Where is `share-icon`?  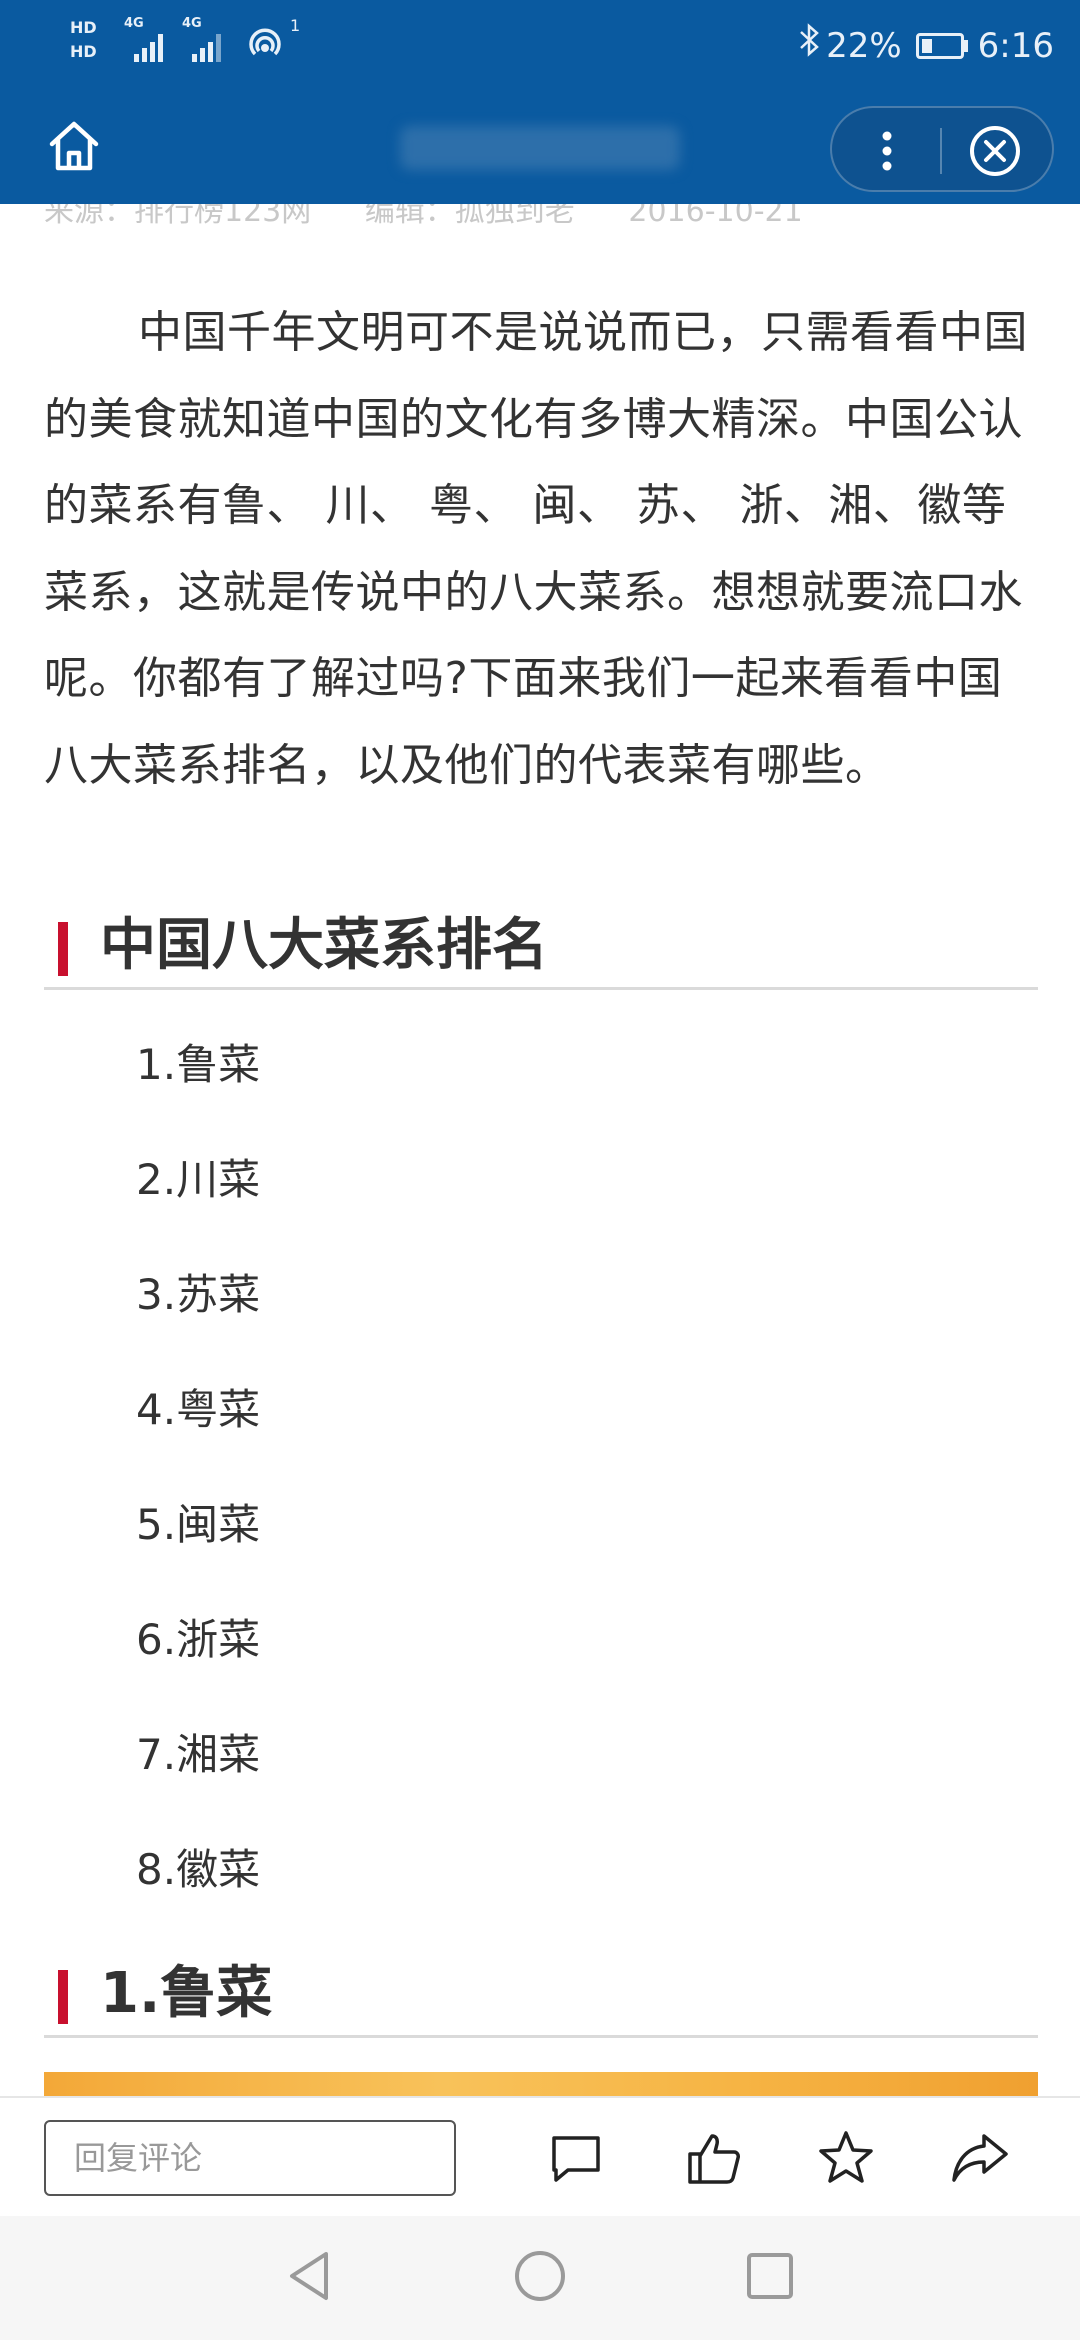 share-icon is located at coordinates (980, 2158).